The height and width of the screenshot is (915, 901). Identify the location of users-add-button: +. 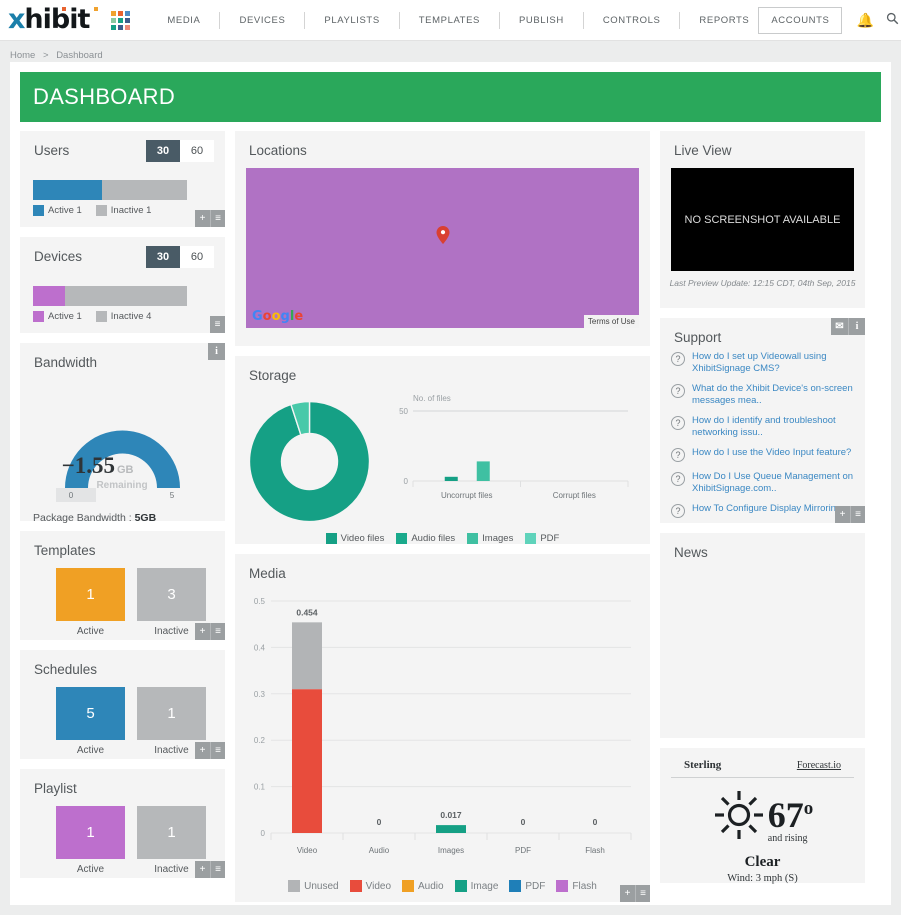
(202, 218).